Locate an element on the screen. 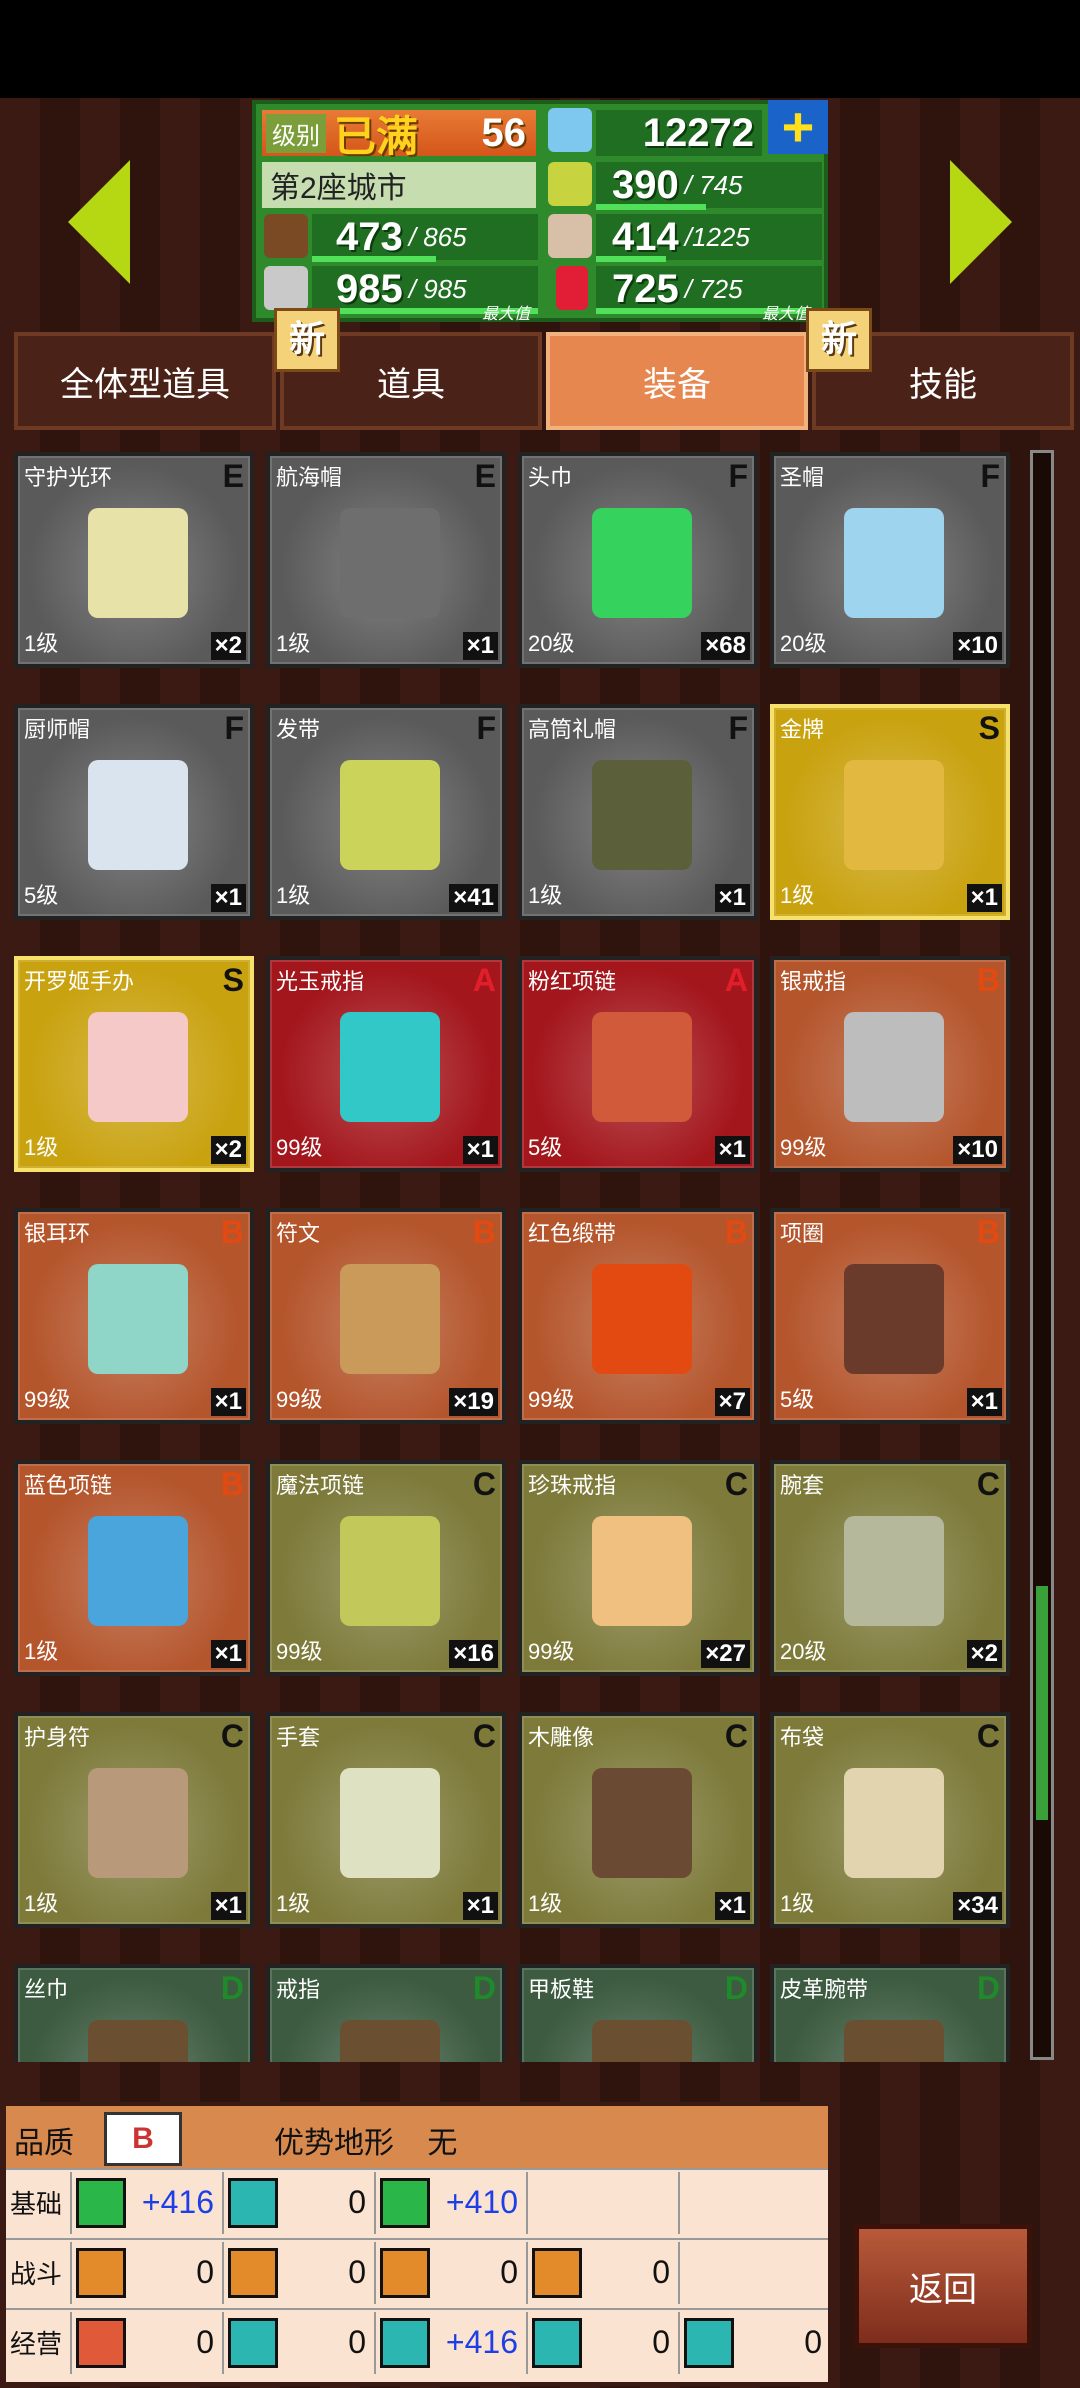  tab-all-items: 全体型道具 is located at coordinates (145, 381).